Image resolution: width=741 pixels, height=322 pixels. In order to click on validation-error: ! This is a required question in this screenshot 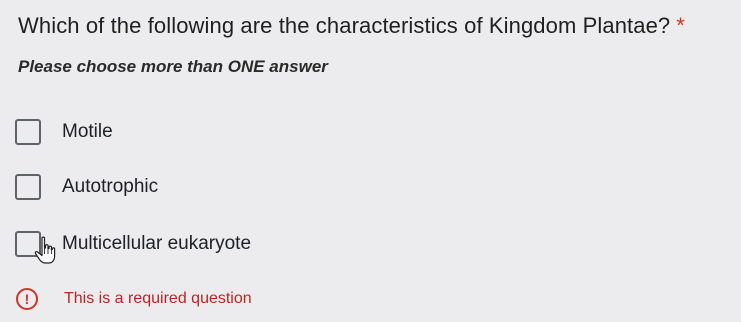, I will do `click(134, 299)`.